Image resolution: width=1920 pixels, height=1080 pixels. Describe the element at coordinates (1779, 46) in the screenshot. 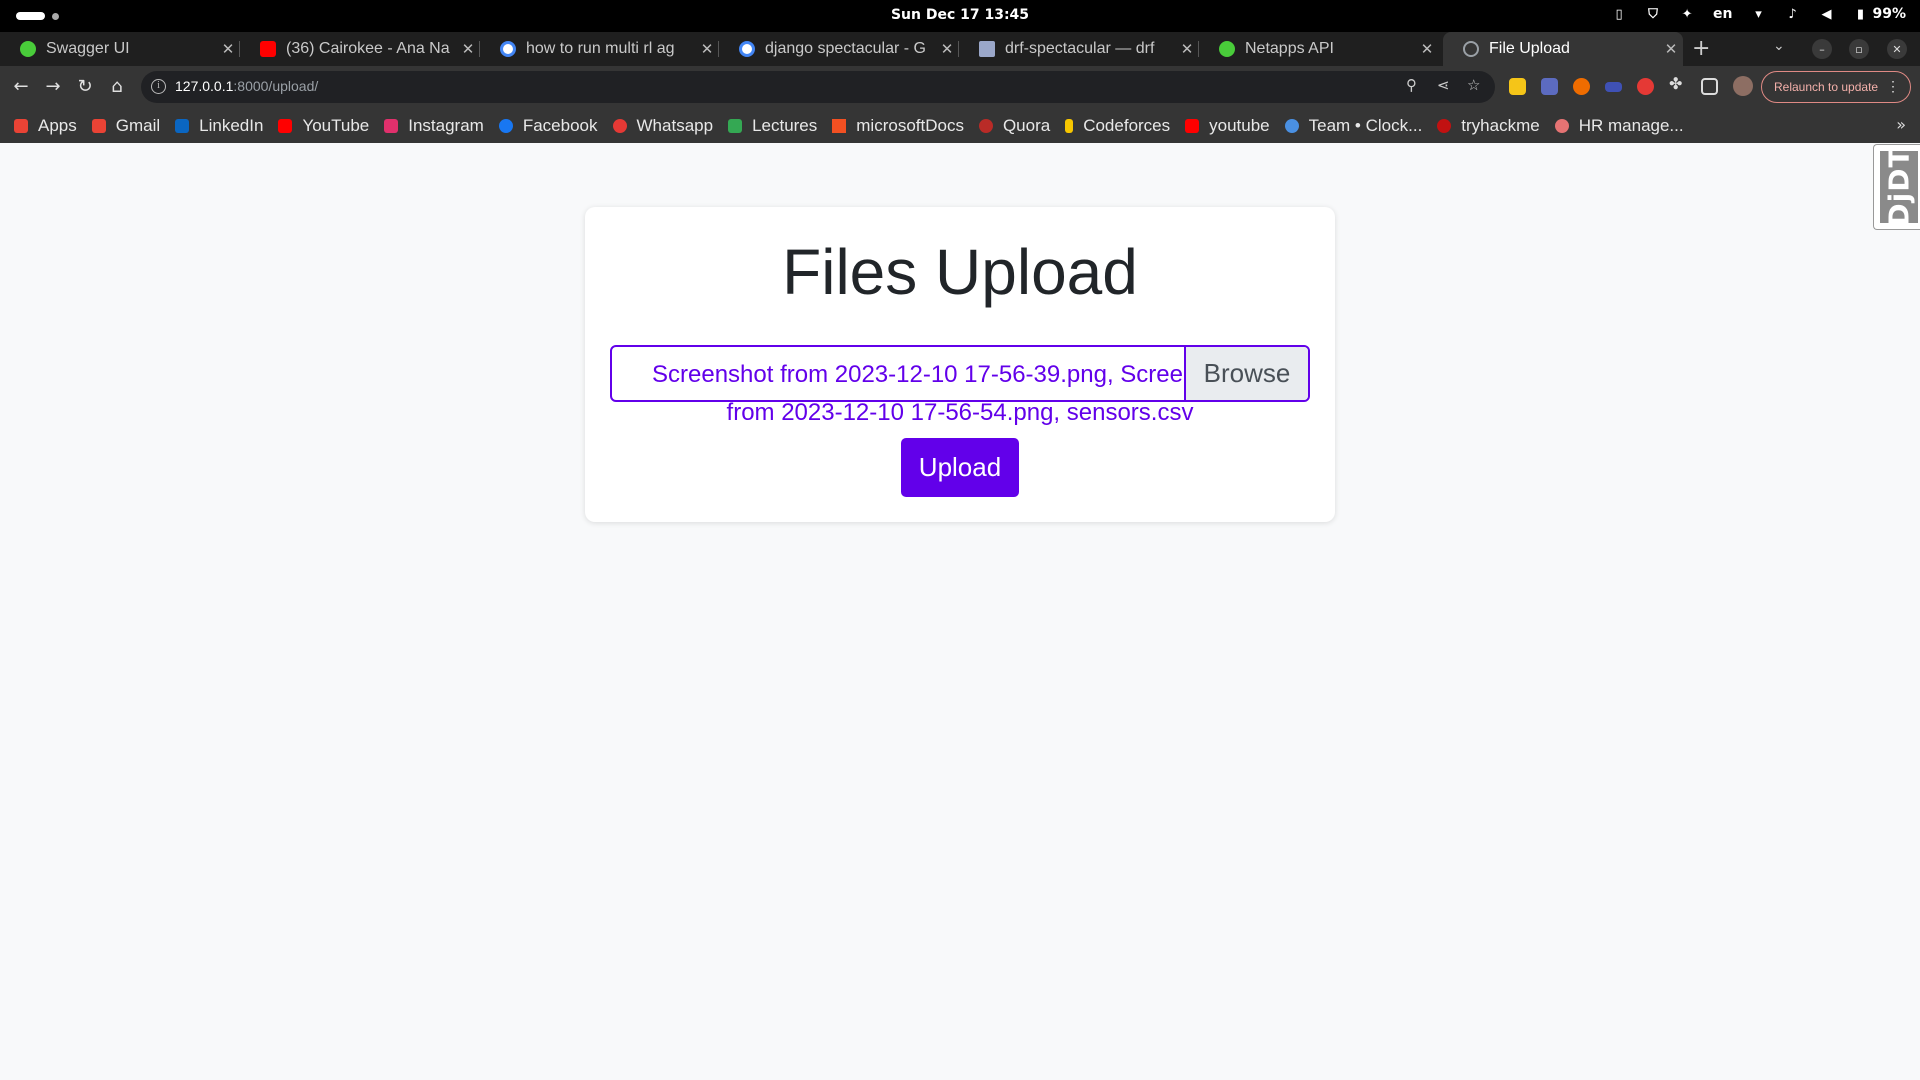

I see `tab-search-chevron-icon: ⌄` at that location.